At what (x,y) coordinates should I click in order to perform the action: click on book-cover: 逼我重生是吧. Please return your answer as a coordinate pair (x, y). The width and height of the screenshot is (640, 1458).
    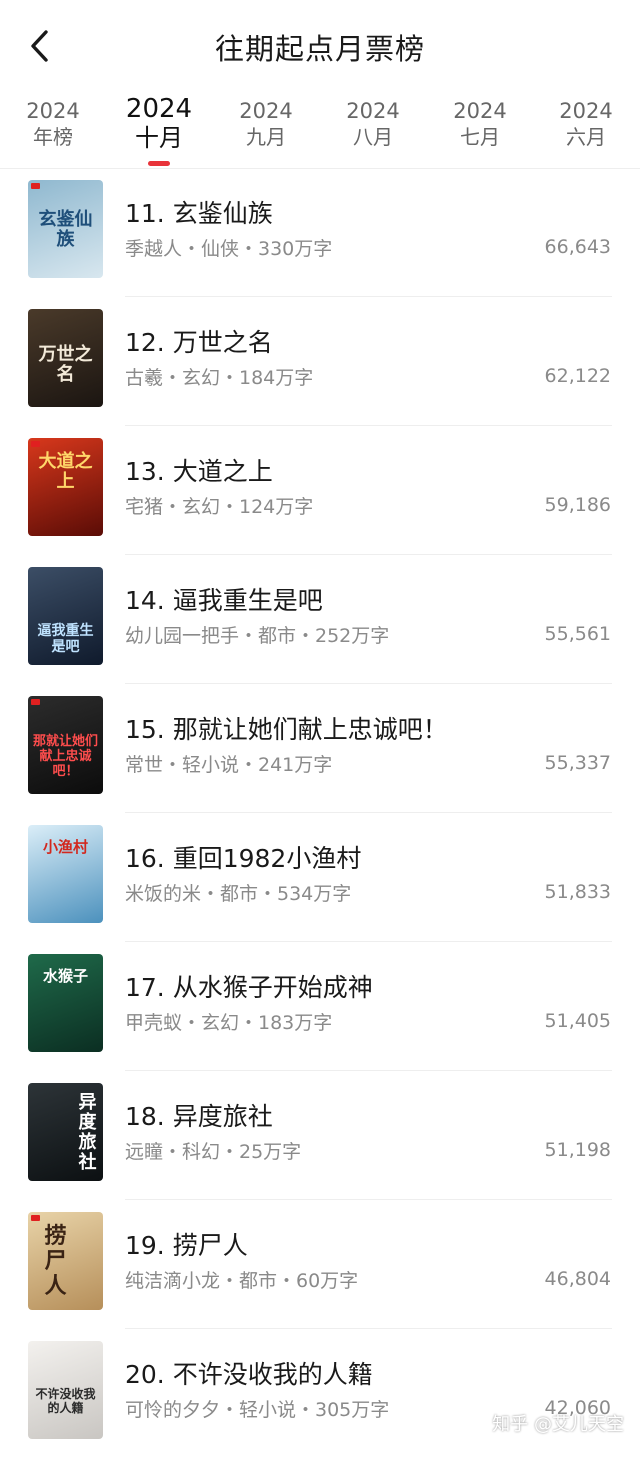
    Looking at the image, I should click on (65, 616).